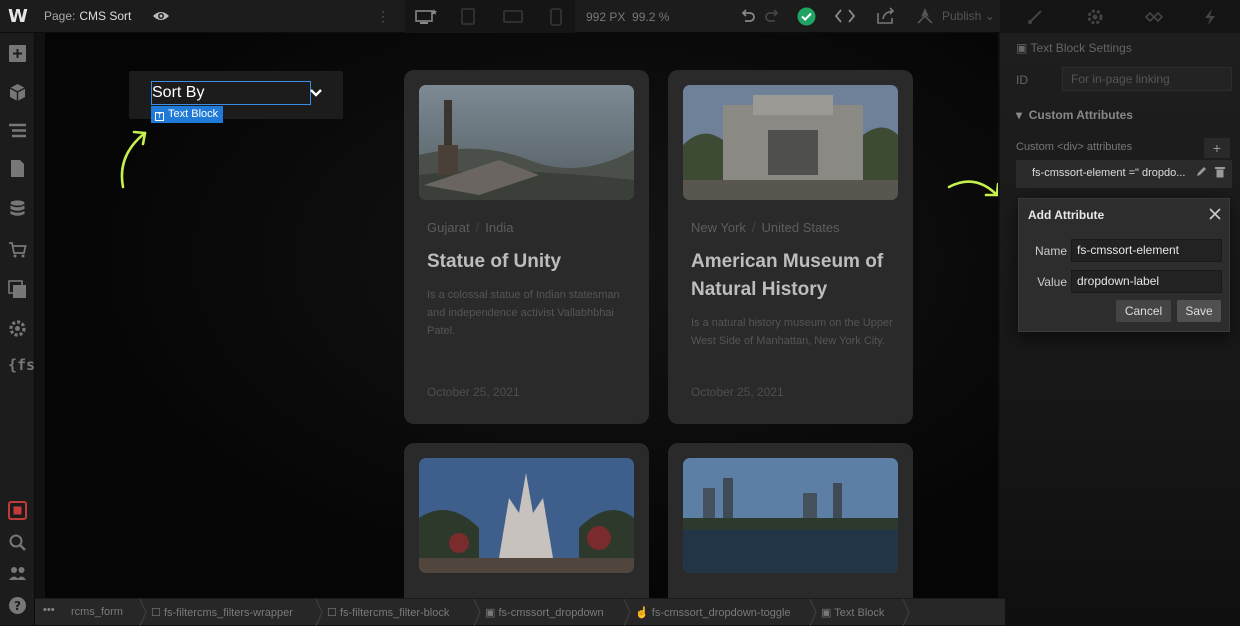 The width and height of the screenshot is (1240, 626). I want to click on cancel-button: Cancel, so click(1143, 311).